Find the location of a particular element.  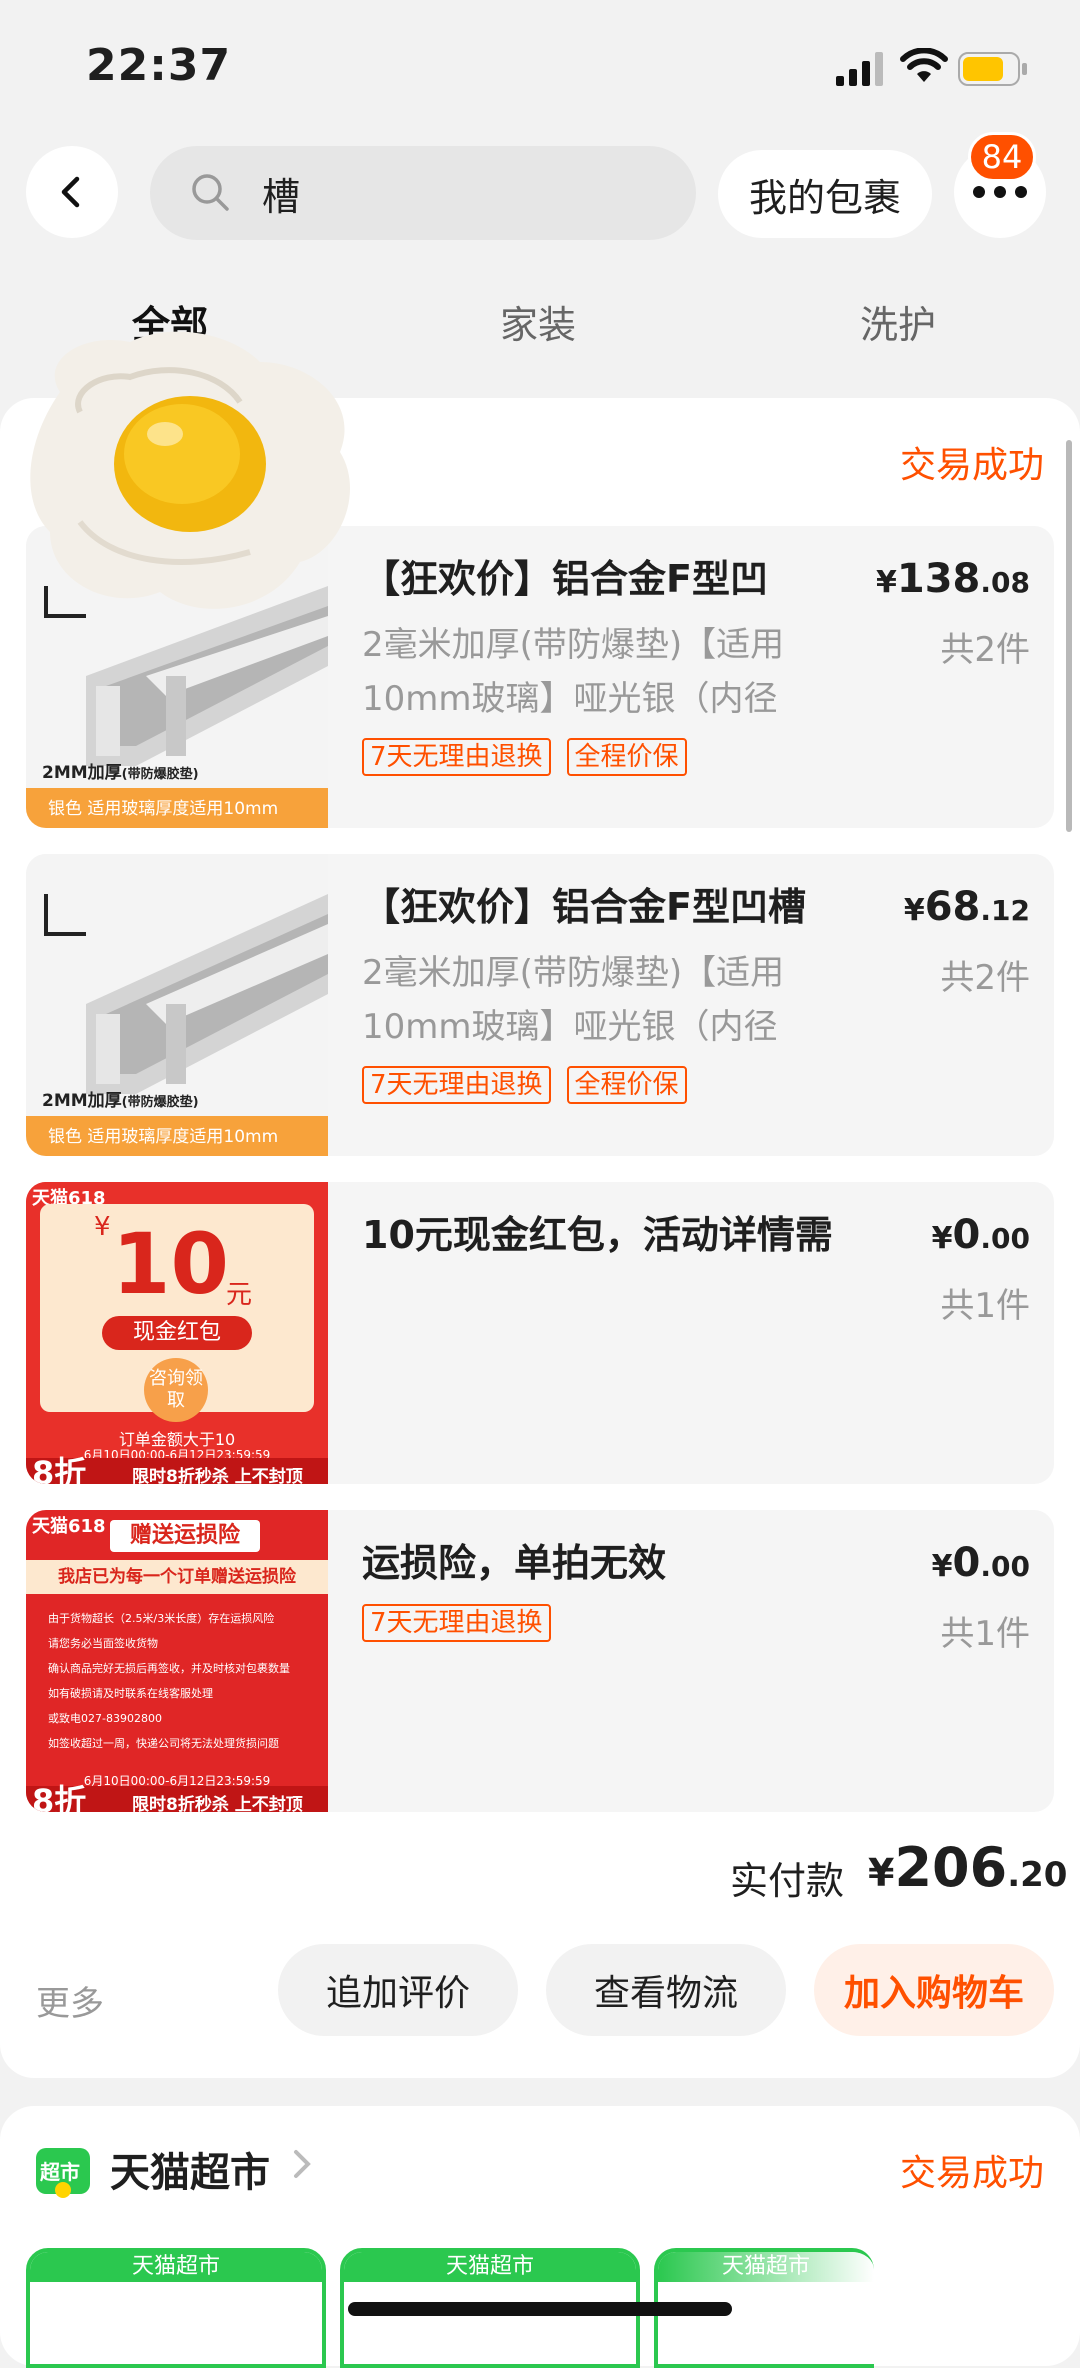

back-button is located at coordinates (72, 192).